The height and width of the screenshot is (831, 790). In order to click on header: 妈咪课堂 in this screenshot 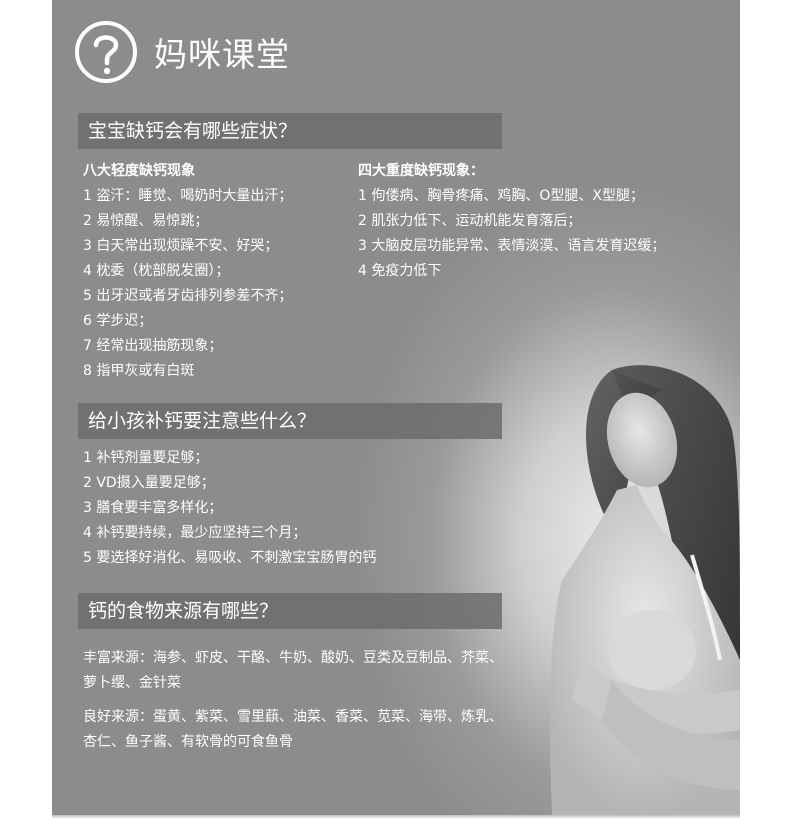, I will do `click(182, 52)`.